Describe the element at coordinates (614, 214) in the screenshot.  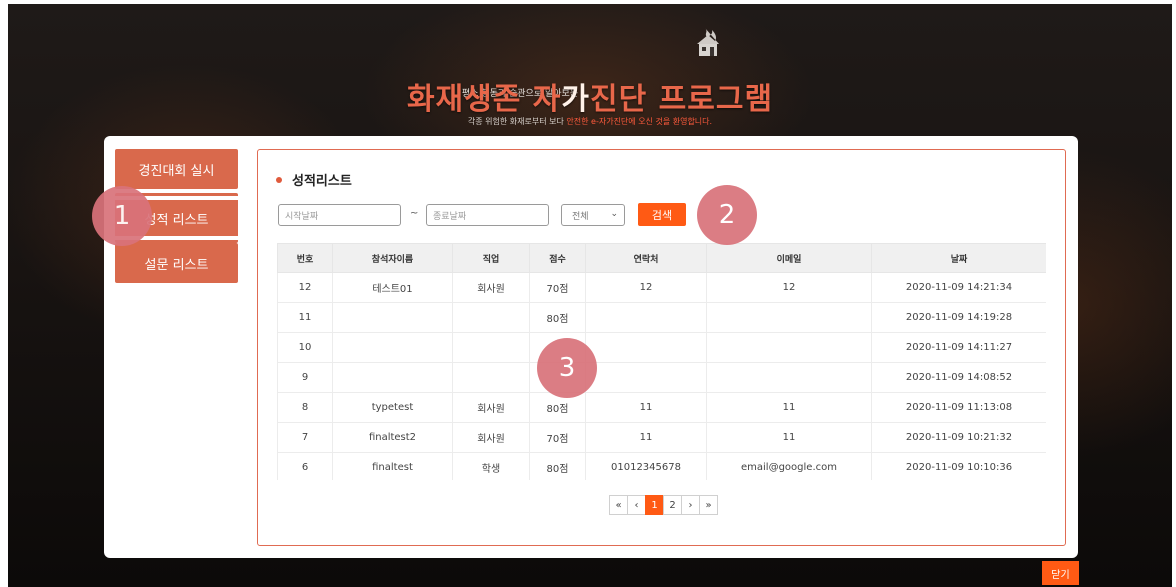
I see `chevron-down-icon: ⌄` at that location.